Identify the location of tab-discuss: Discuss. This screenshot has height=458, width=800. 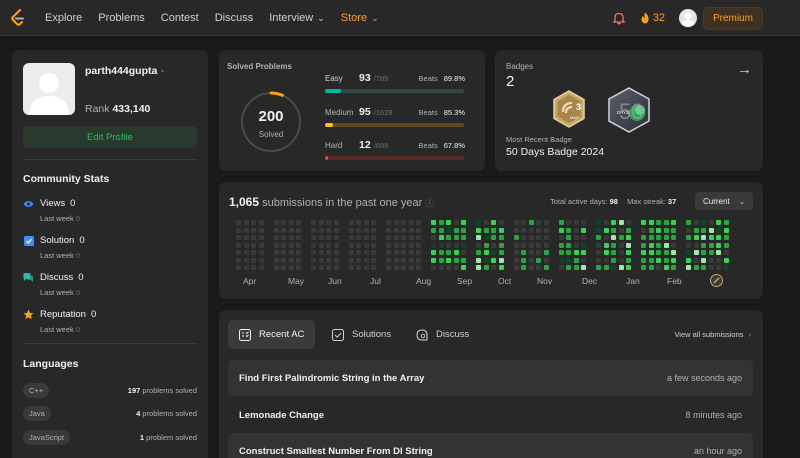
(442, 334).